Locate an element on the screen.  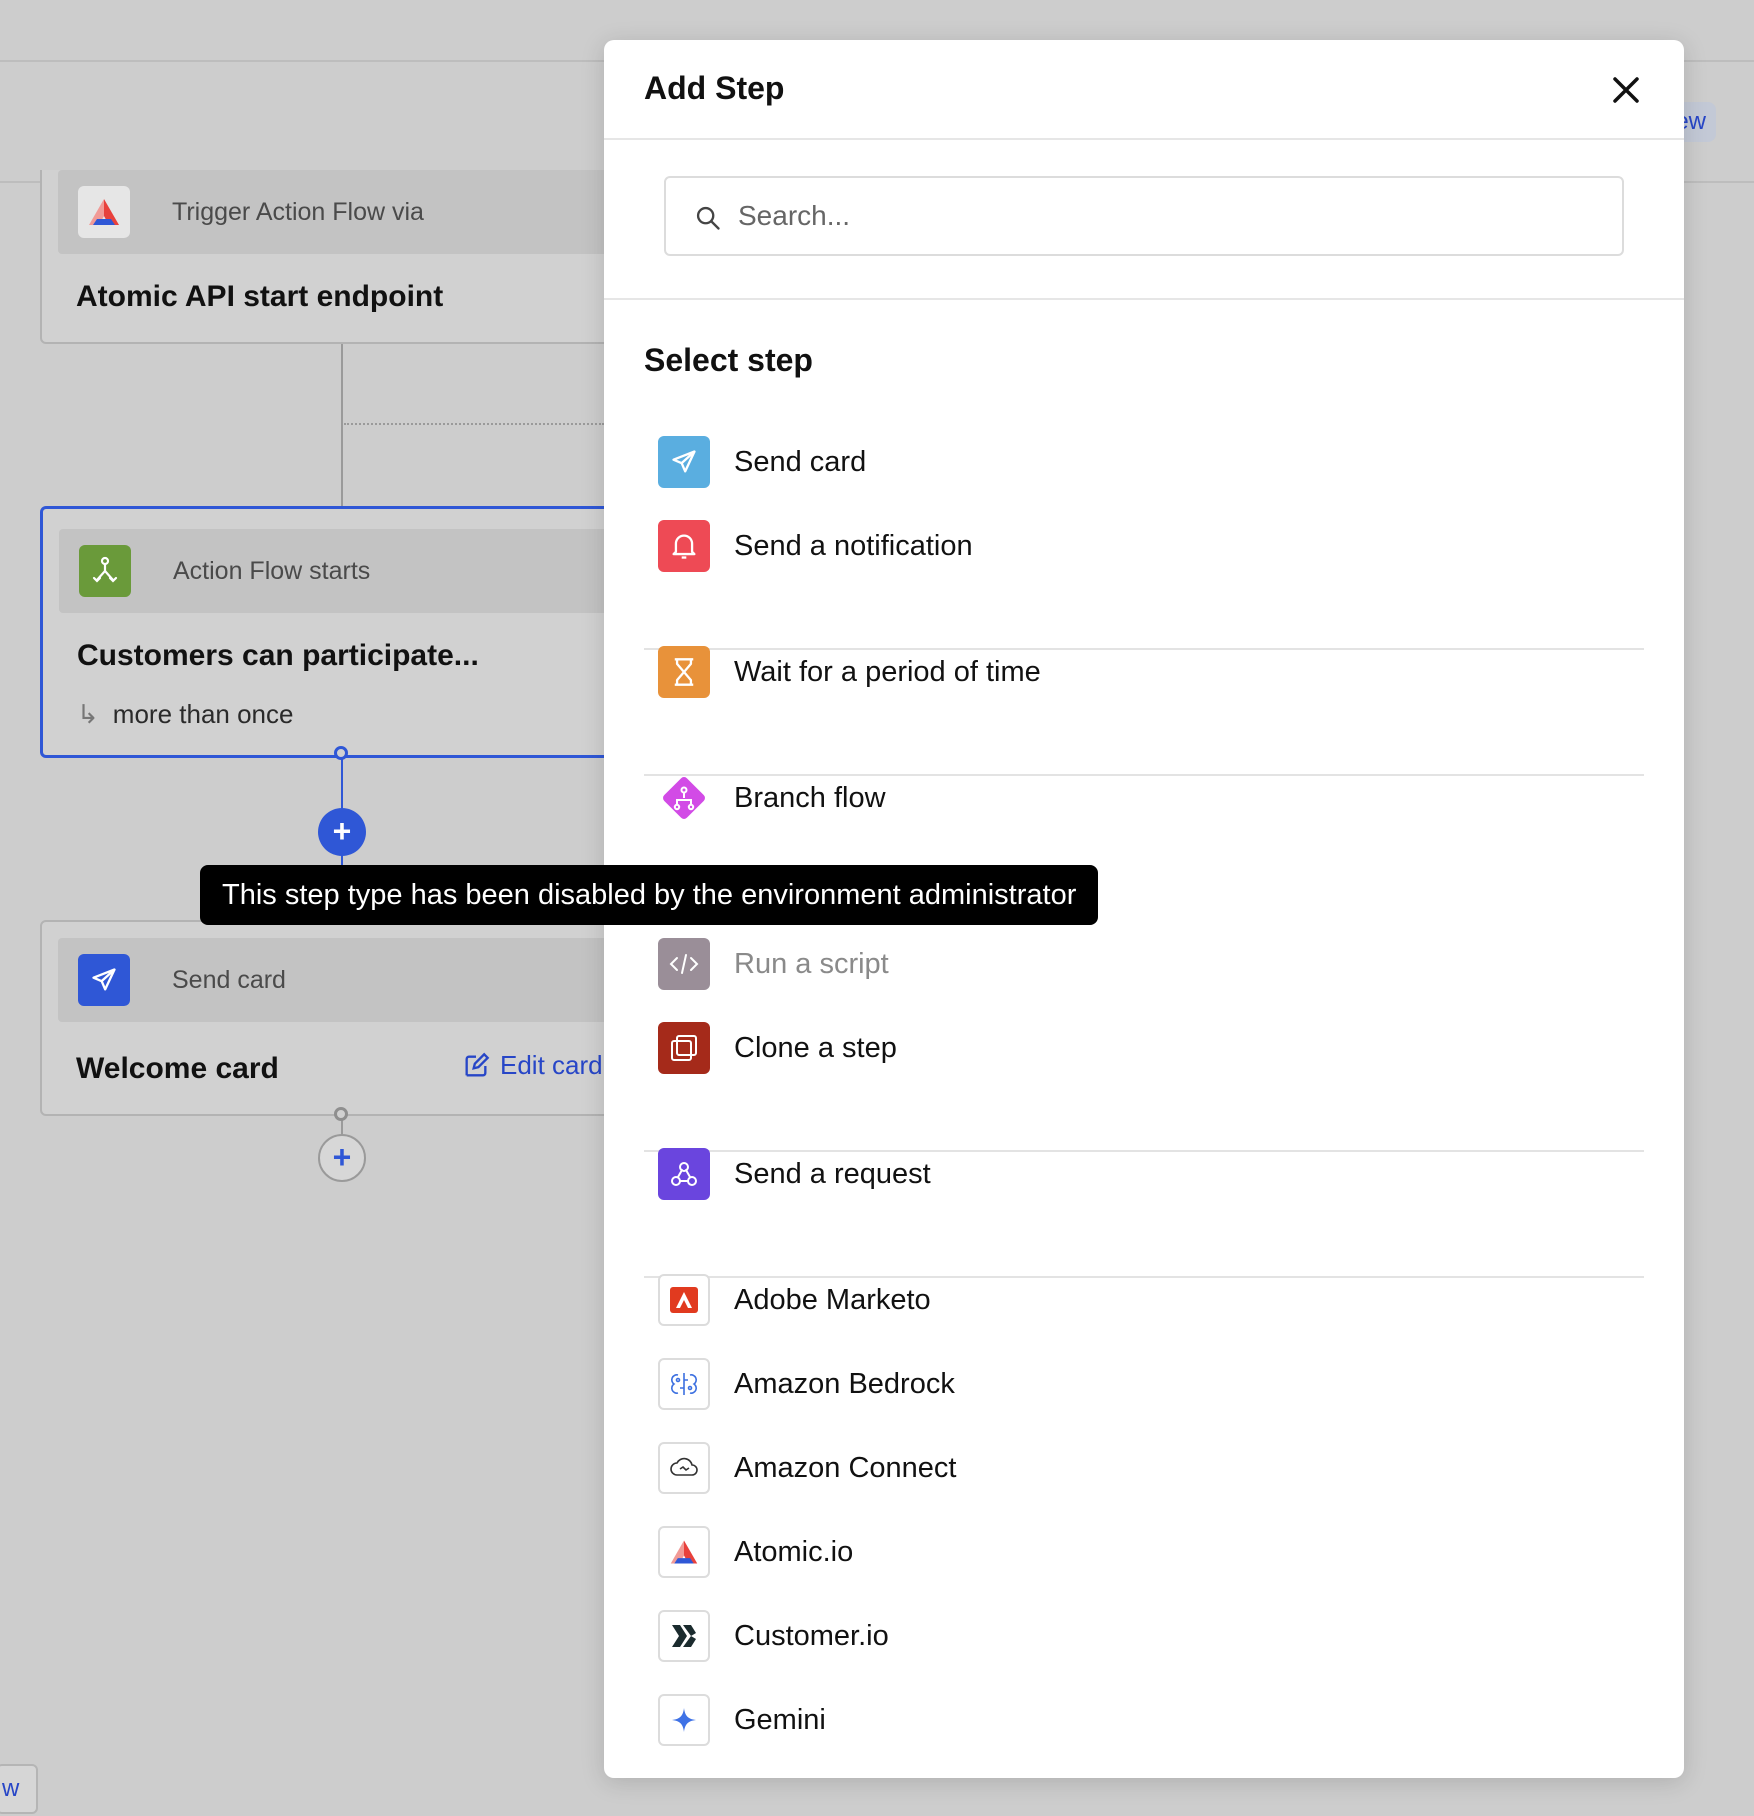
send-card-node-title: Welcome card is located at coordinates (177, 1068).